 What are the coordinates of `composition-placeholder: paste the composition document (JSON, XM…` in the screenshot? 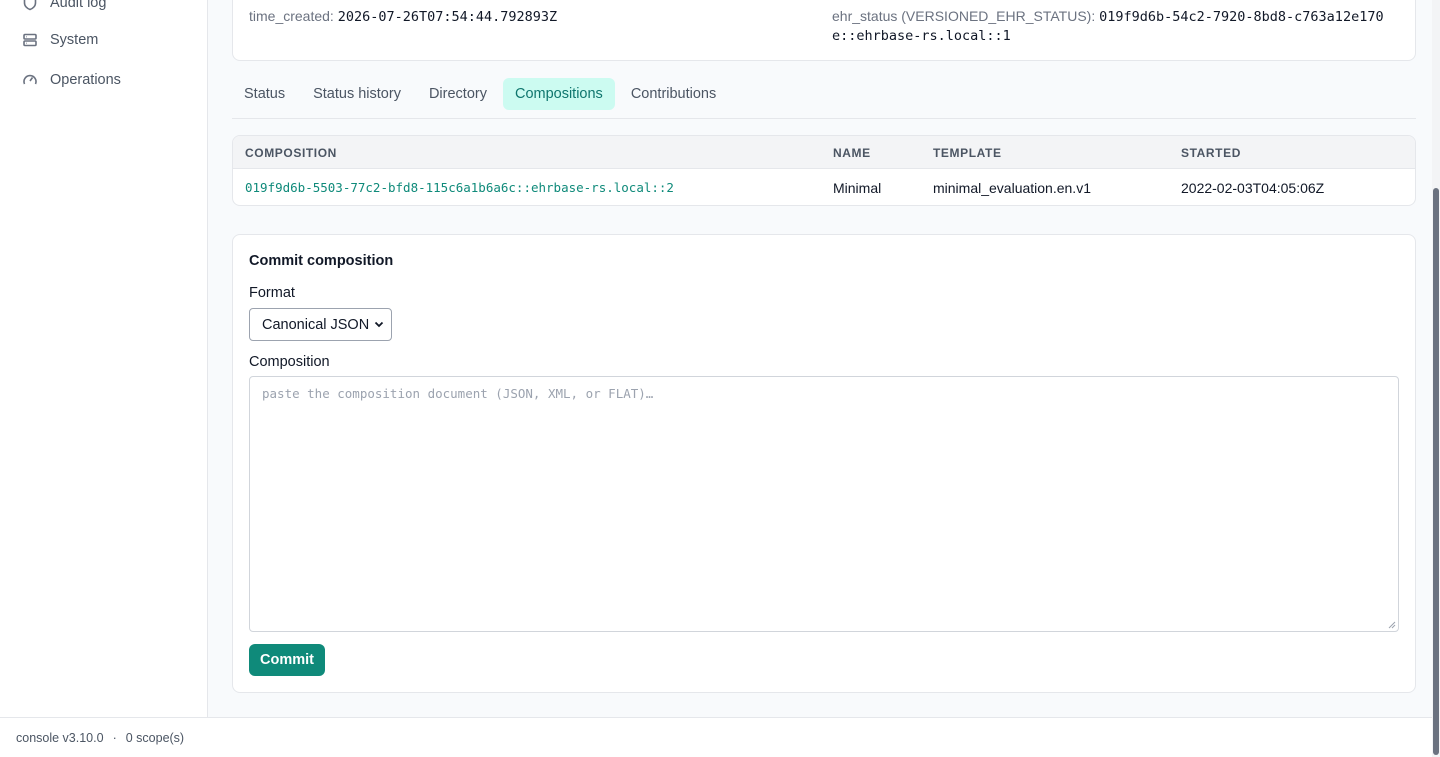 It's located at (458, 393).